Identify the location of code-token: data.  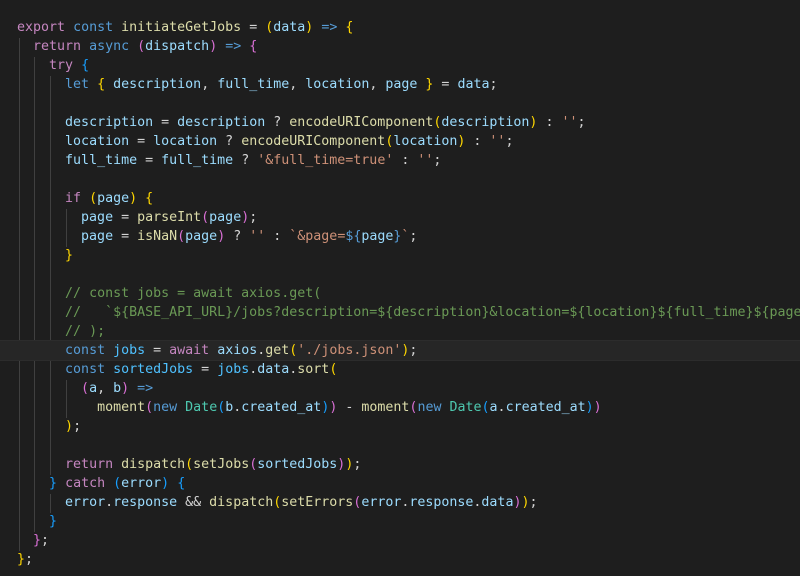
(289, 27).